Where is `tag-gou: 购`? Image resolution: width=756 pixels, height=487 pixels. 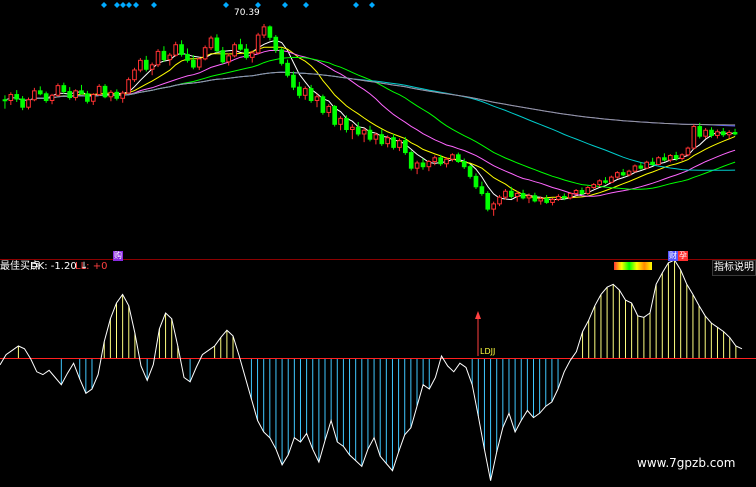
tag-gou: 购 is located at coordinates (118, 256).